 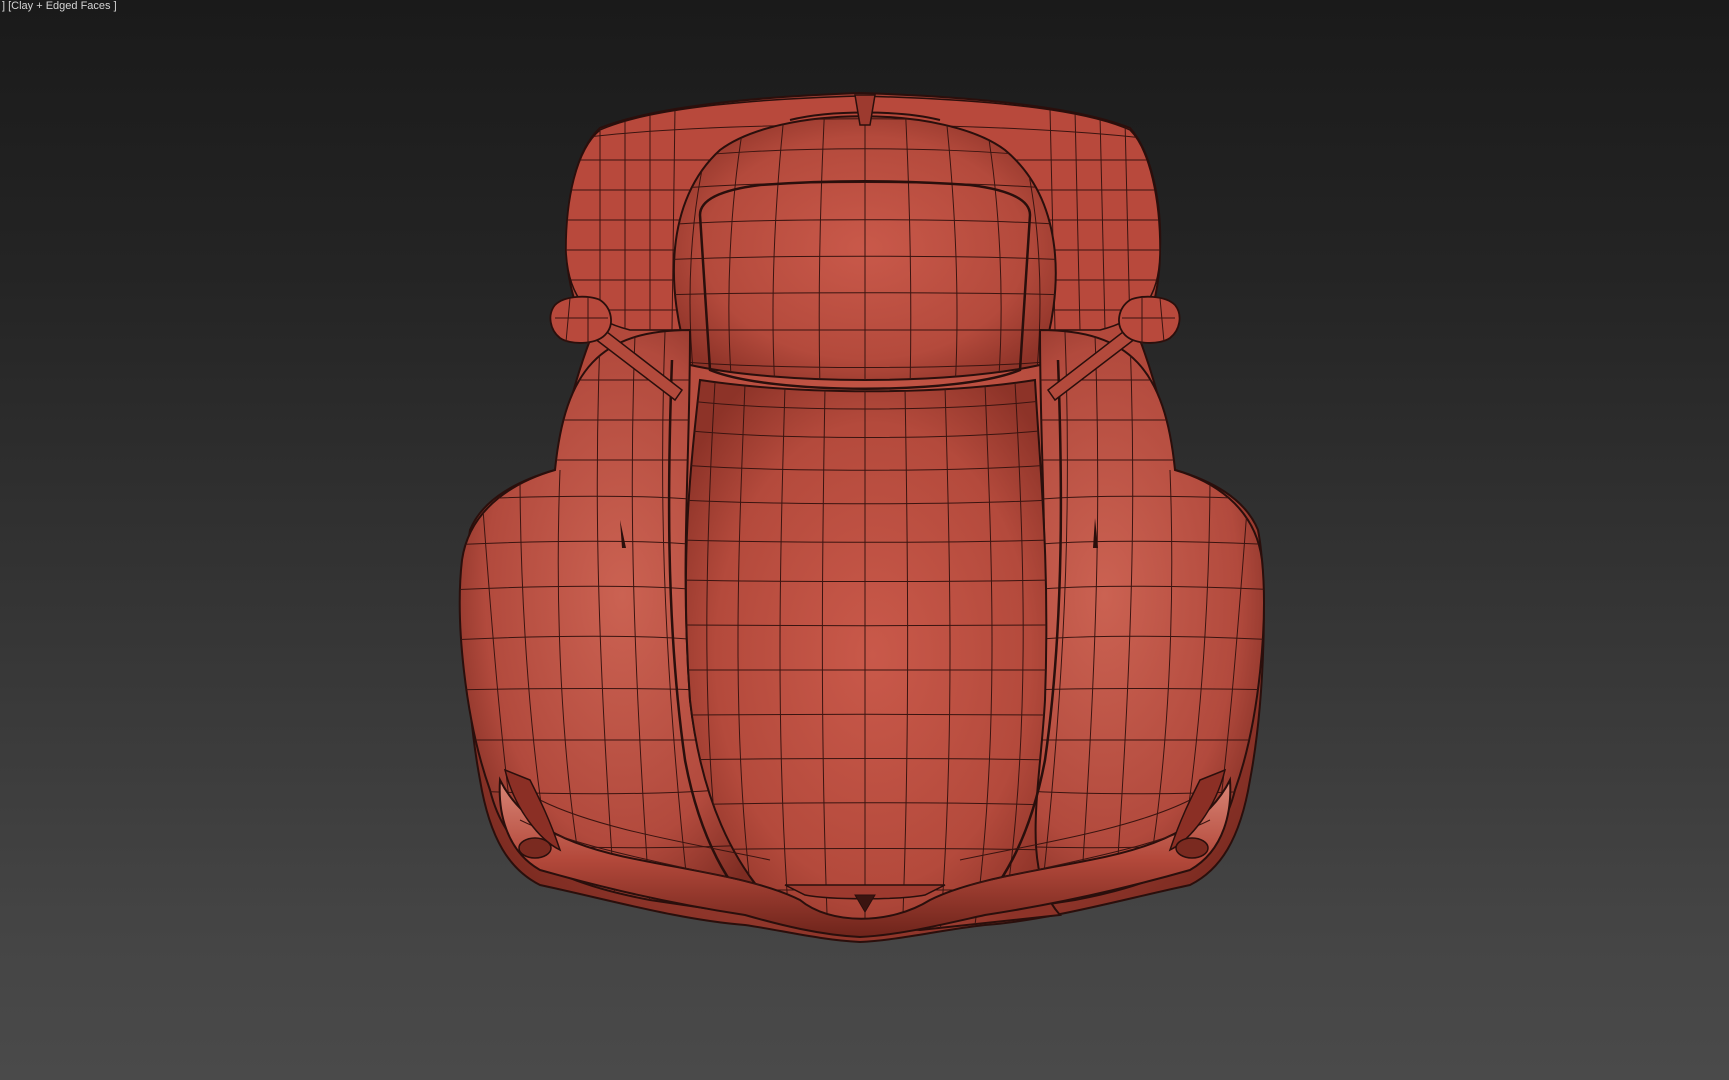 I want to click on right-mirror, so click(x=1149, y=319).